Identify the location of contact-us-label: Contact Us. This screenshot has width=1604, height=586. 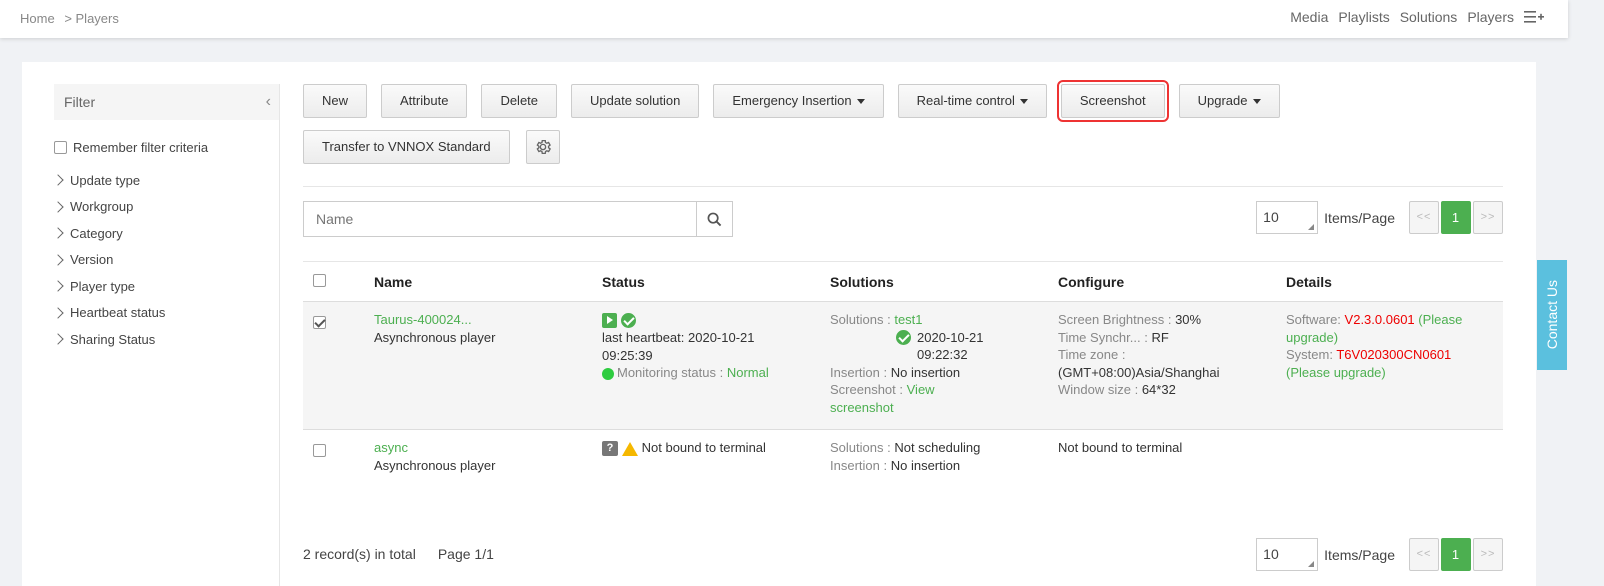
(1552, 315).